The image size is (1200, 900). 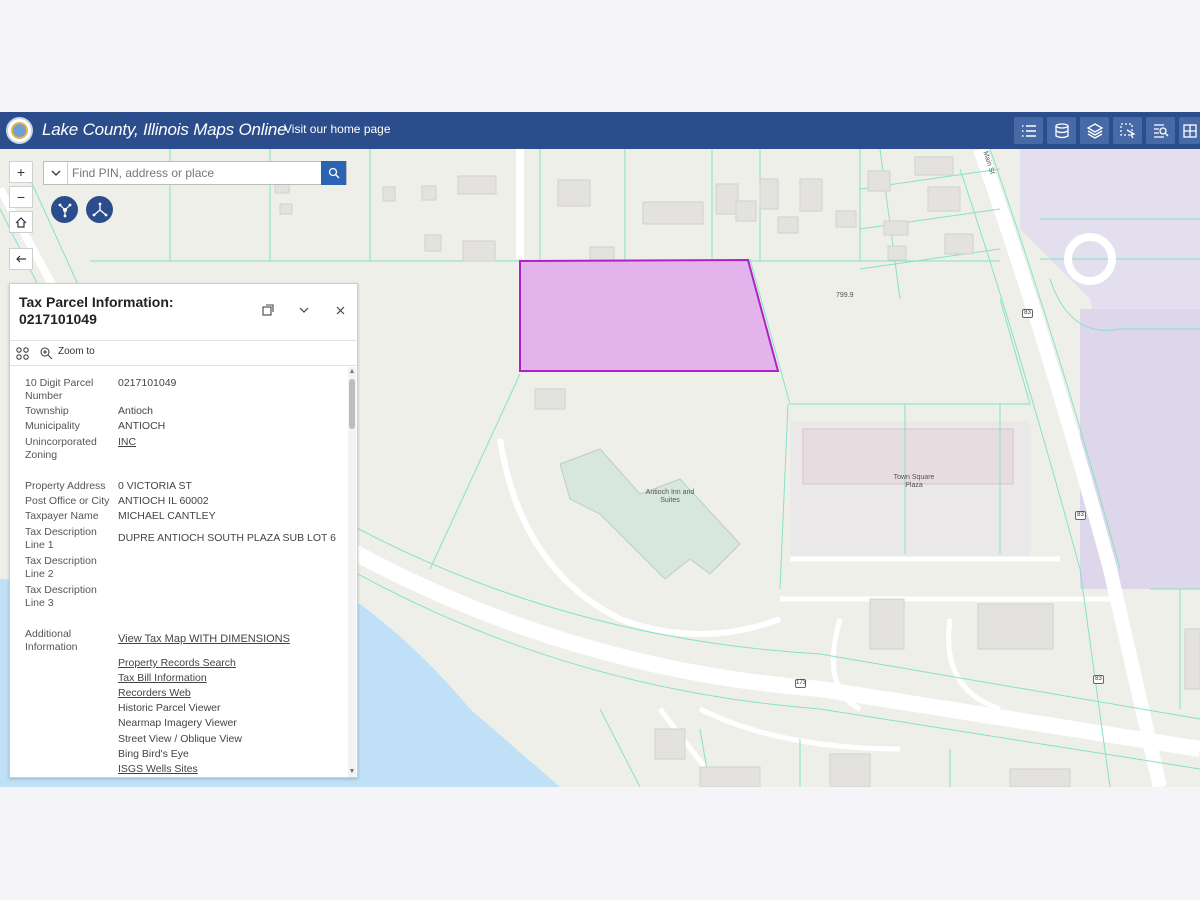 I want to click on field-label: Post Office or City, so click(x=67, y=501).